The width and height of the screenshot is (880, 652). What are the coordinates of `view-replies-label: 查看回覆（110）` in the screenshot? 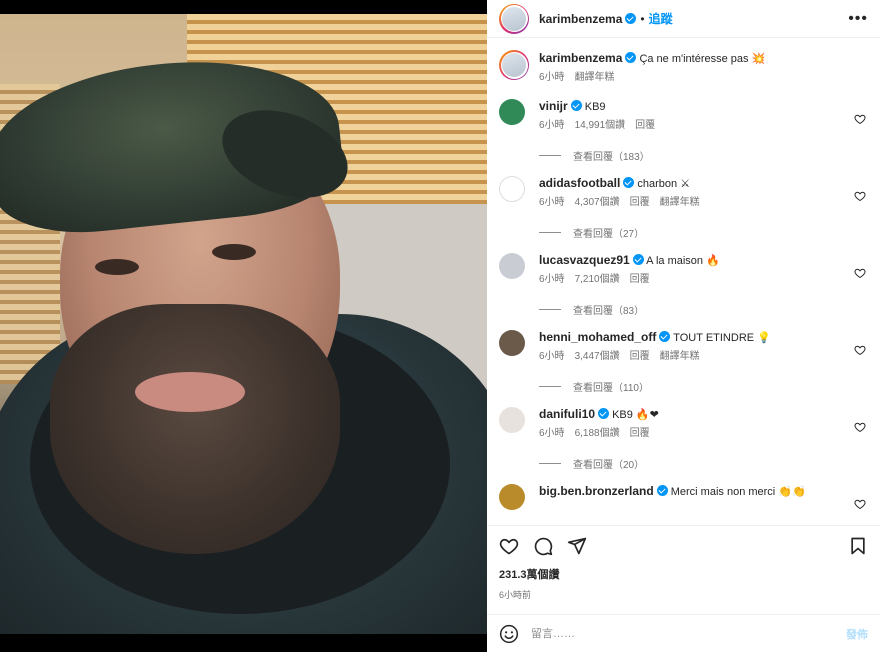 It's located at (611, 388).